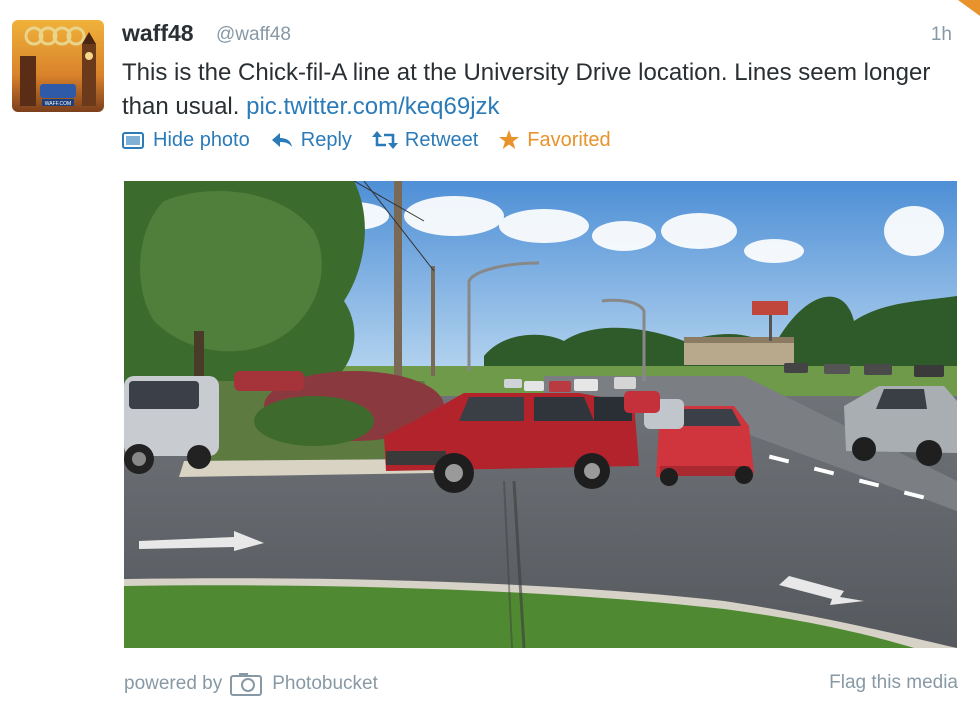 The height and width of the screenshot is (720, 980). I want to click on star-icon, so click(509, 139).